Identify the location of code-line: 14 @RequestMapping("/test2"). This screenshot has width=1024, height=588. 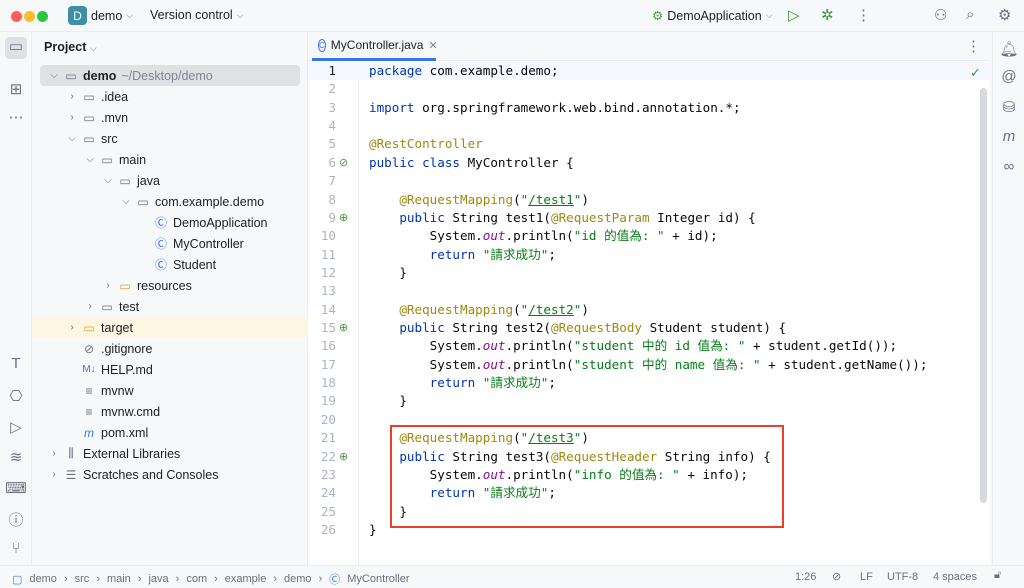
(649, 310).